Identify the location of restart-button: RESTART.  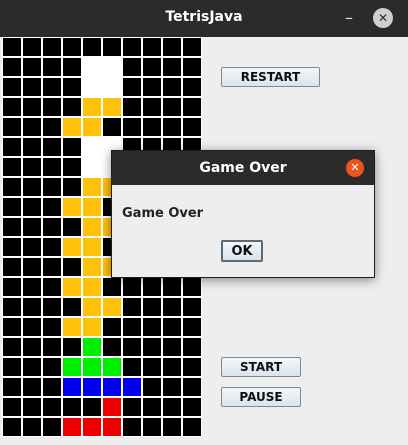
(270, 77).